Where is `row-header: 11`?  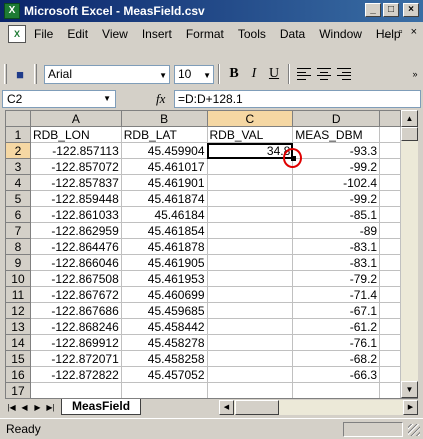 row-header: 11 is located at coordinates (18, 294).